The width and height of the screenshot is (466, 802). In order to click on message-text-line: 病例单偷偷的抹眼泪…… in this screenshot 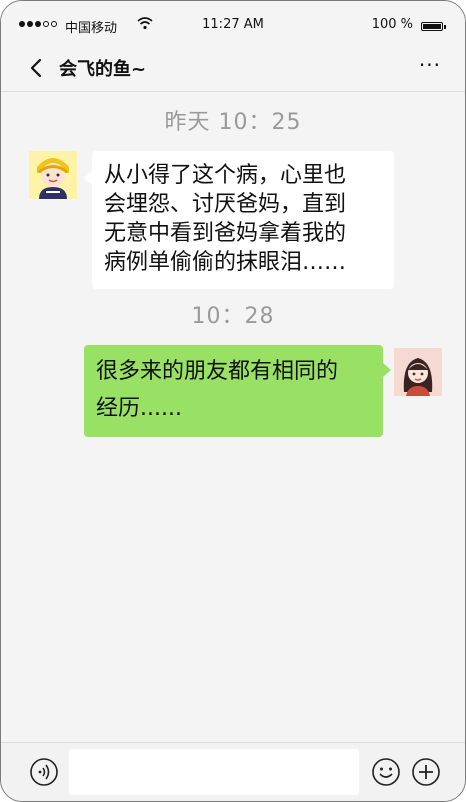, I will do `click(225, 262)`.